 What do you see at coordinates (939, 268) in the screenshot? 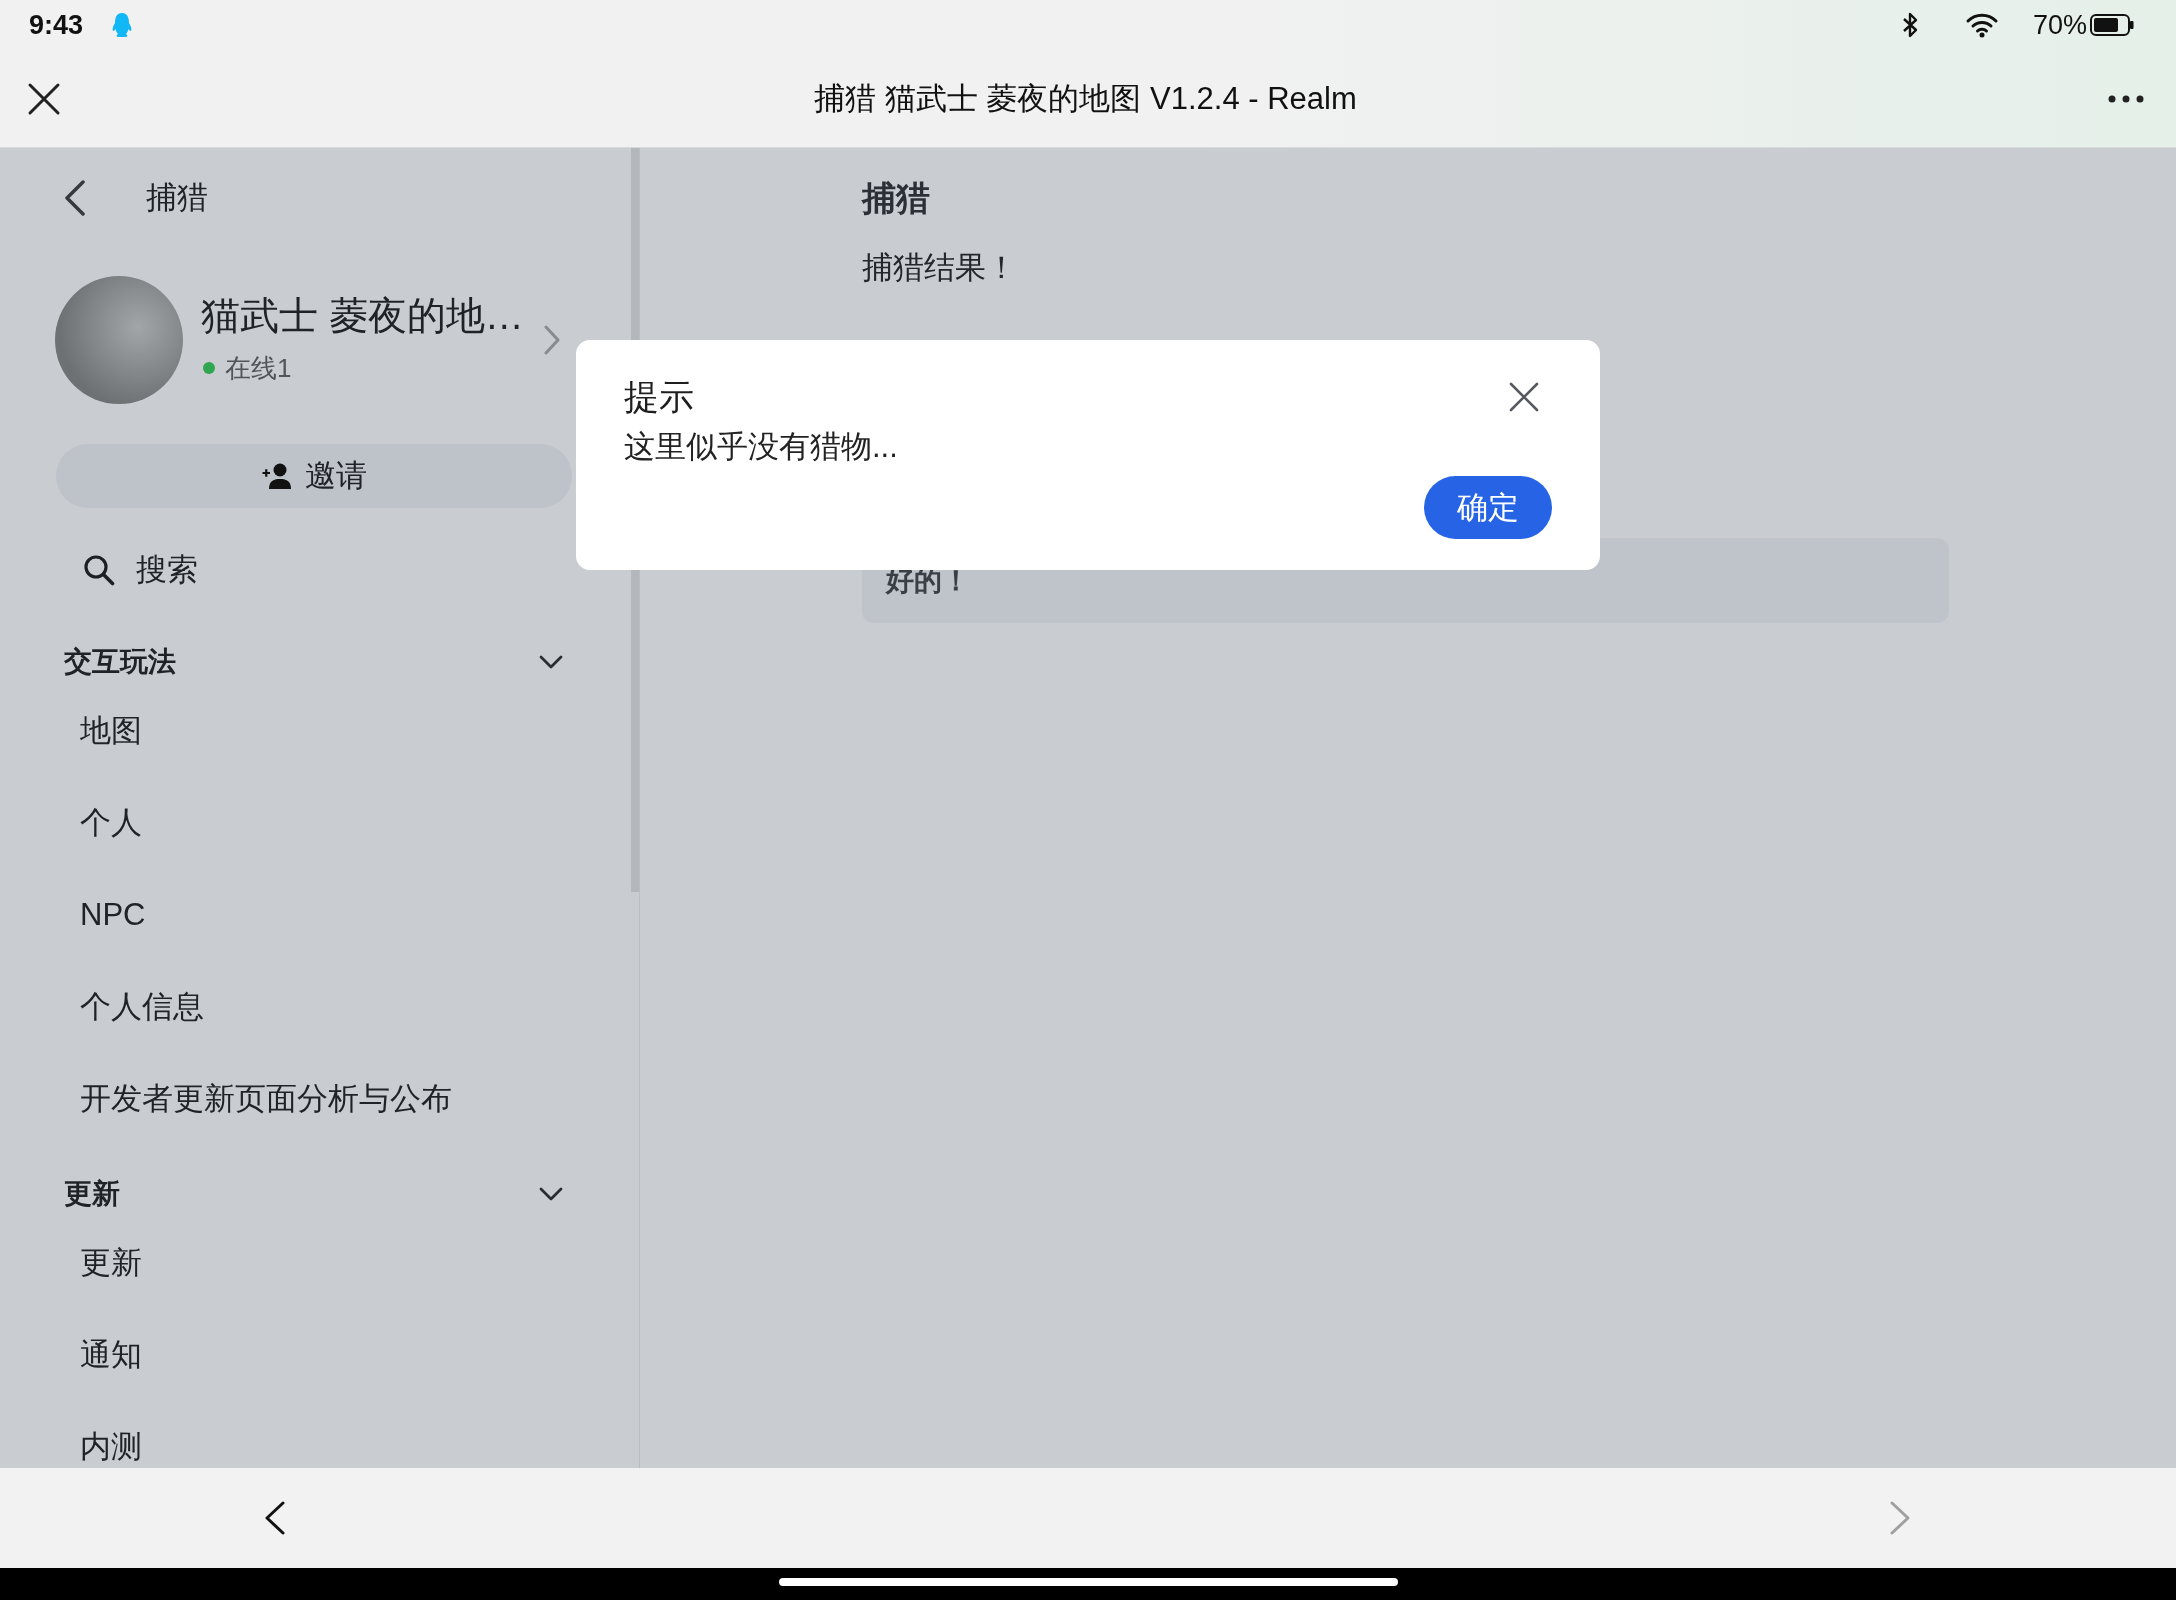
I see `page-text: 捕猎结果！` at bounding box center [939, 268].